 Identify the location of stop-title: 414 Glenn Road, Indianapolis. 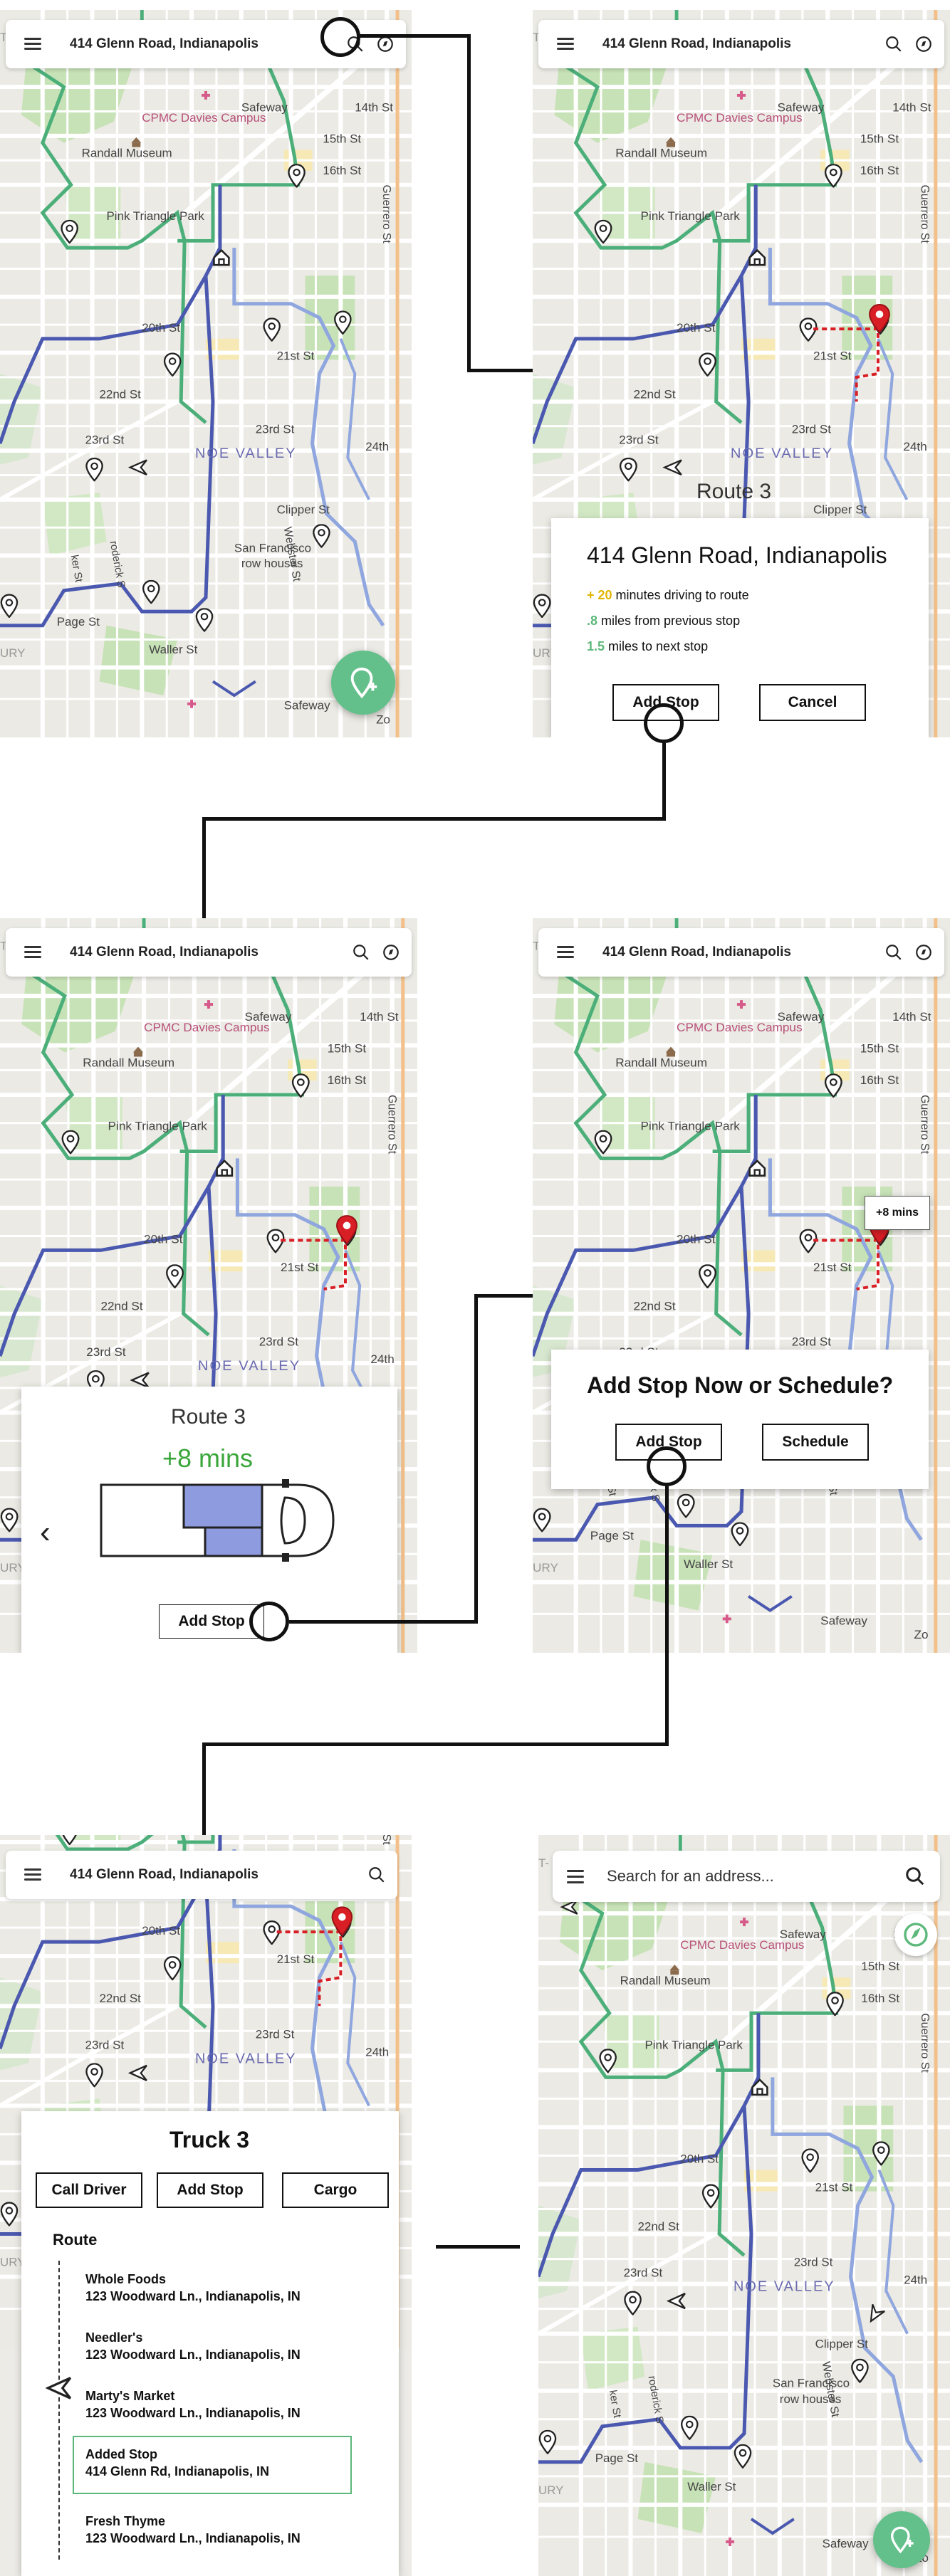
(737, 555).